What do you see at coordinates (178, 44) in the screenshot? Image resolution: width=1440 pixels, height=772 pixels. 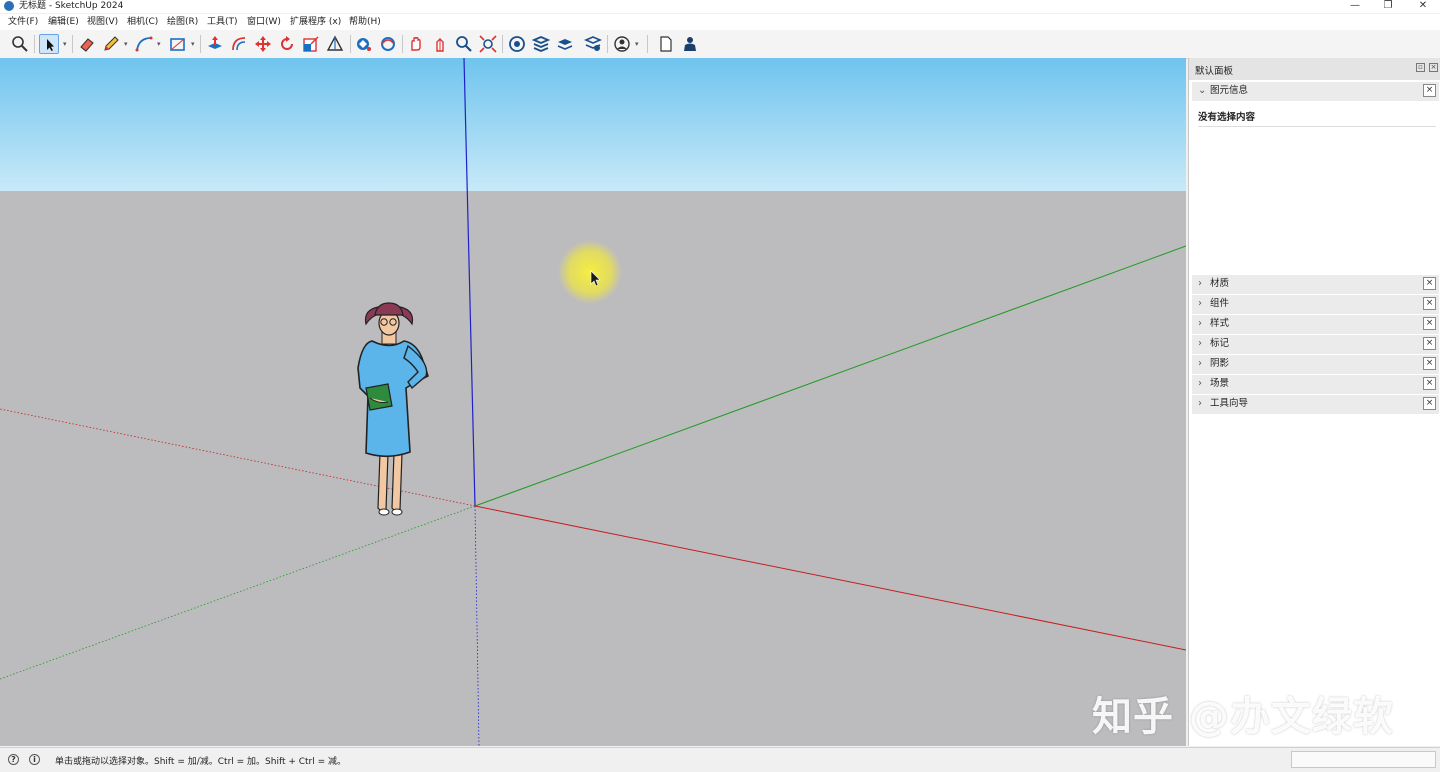 I see `rectangle-icon` at bounding box center [178, 44].